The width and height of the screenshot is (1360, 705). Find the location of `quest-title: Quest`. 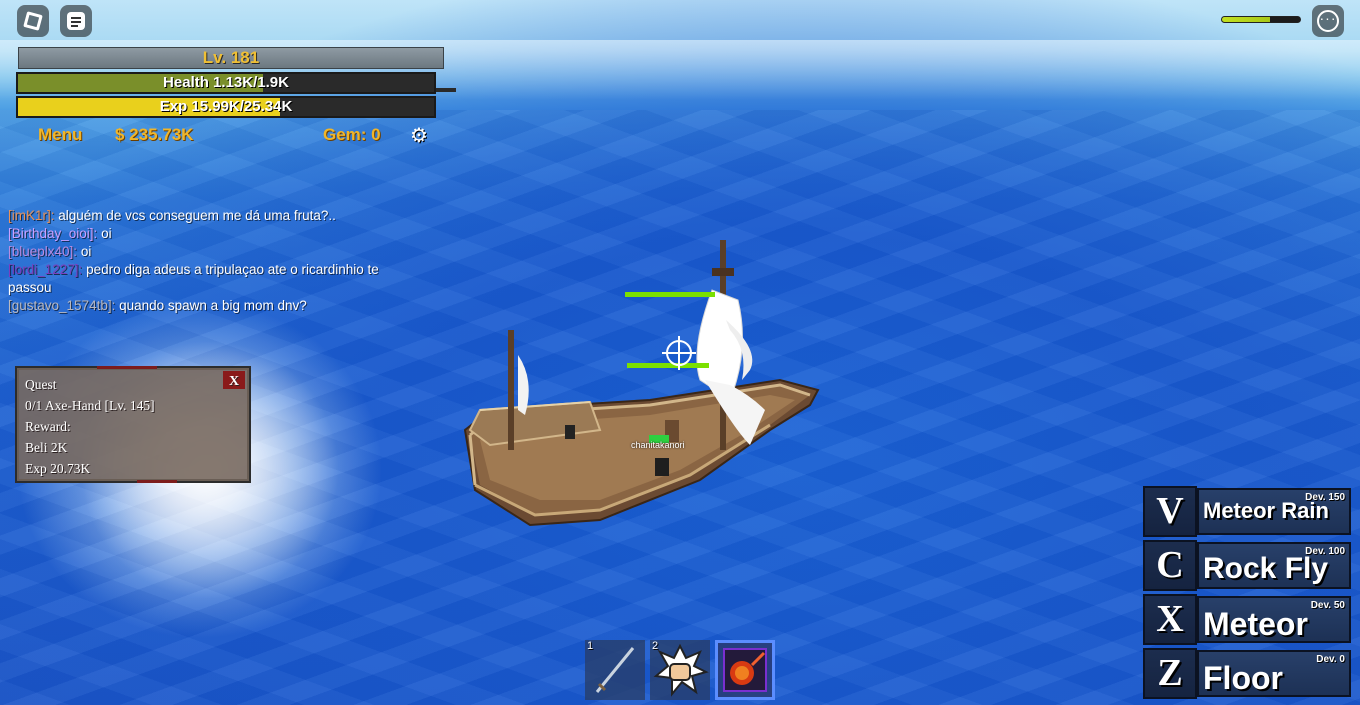

quest-title: Quest is located at coordinates (41, 384).